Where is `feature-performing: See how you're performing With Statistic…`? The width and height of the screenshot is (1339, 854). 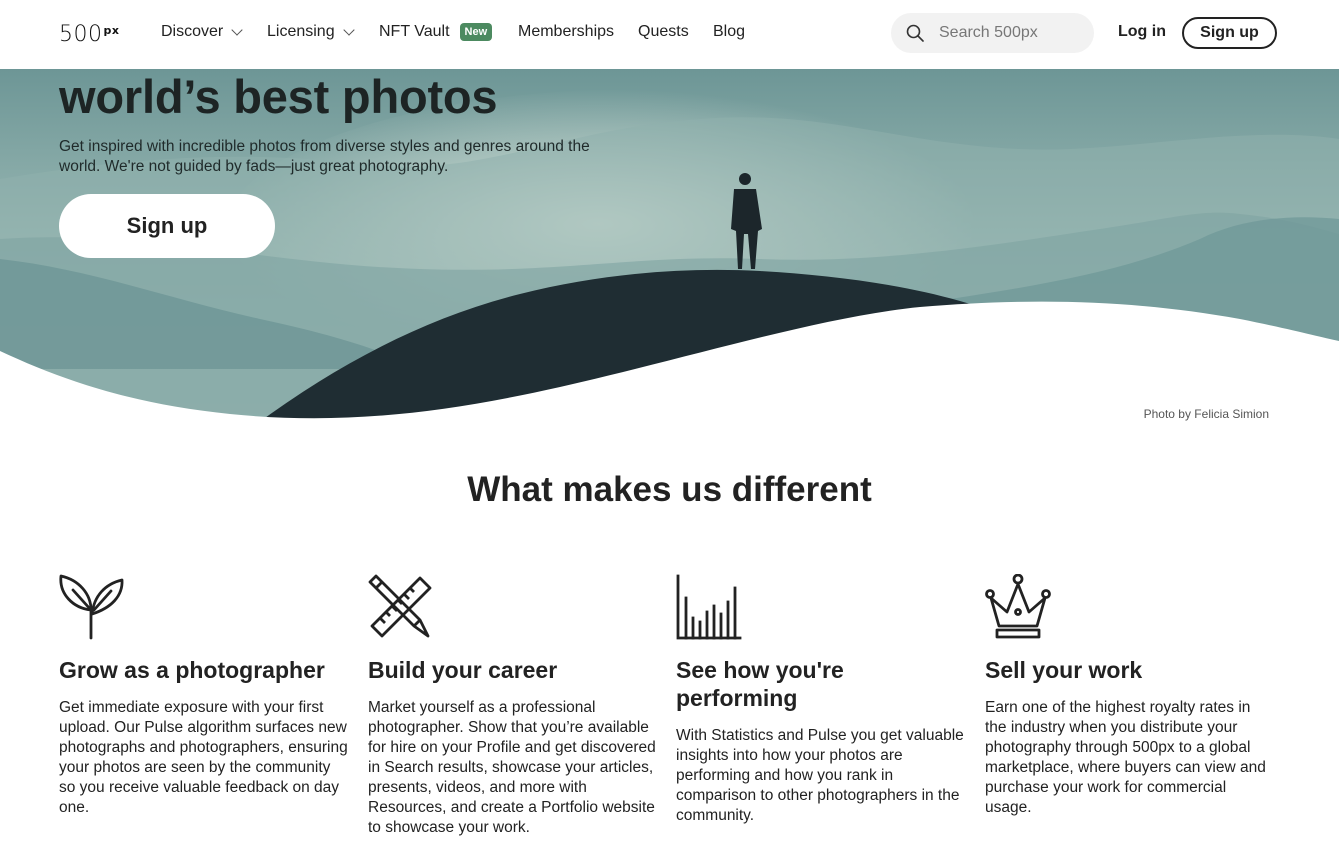 feature-performing: See how you're performing With Statistic… is located at coordinates (821, 700).